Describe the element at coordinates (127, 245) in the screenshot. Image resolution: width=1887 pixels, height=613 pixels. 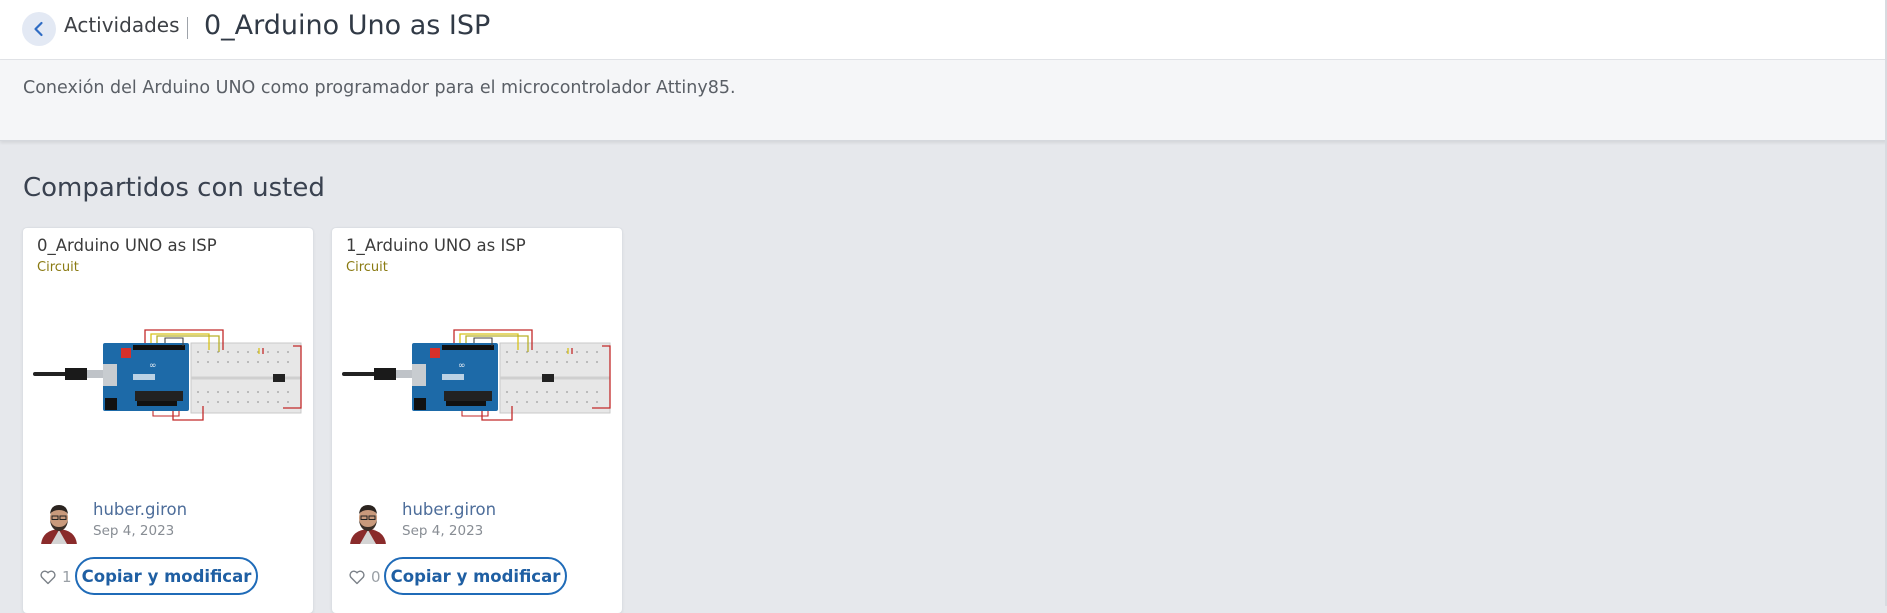
I see `card-title: 0_Arduino UNO as ISP` at that location.